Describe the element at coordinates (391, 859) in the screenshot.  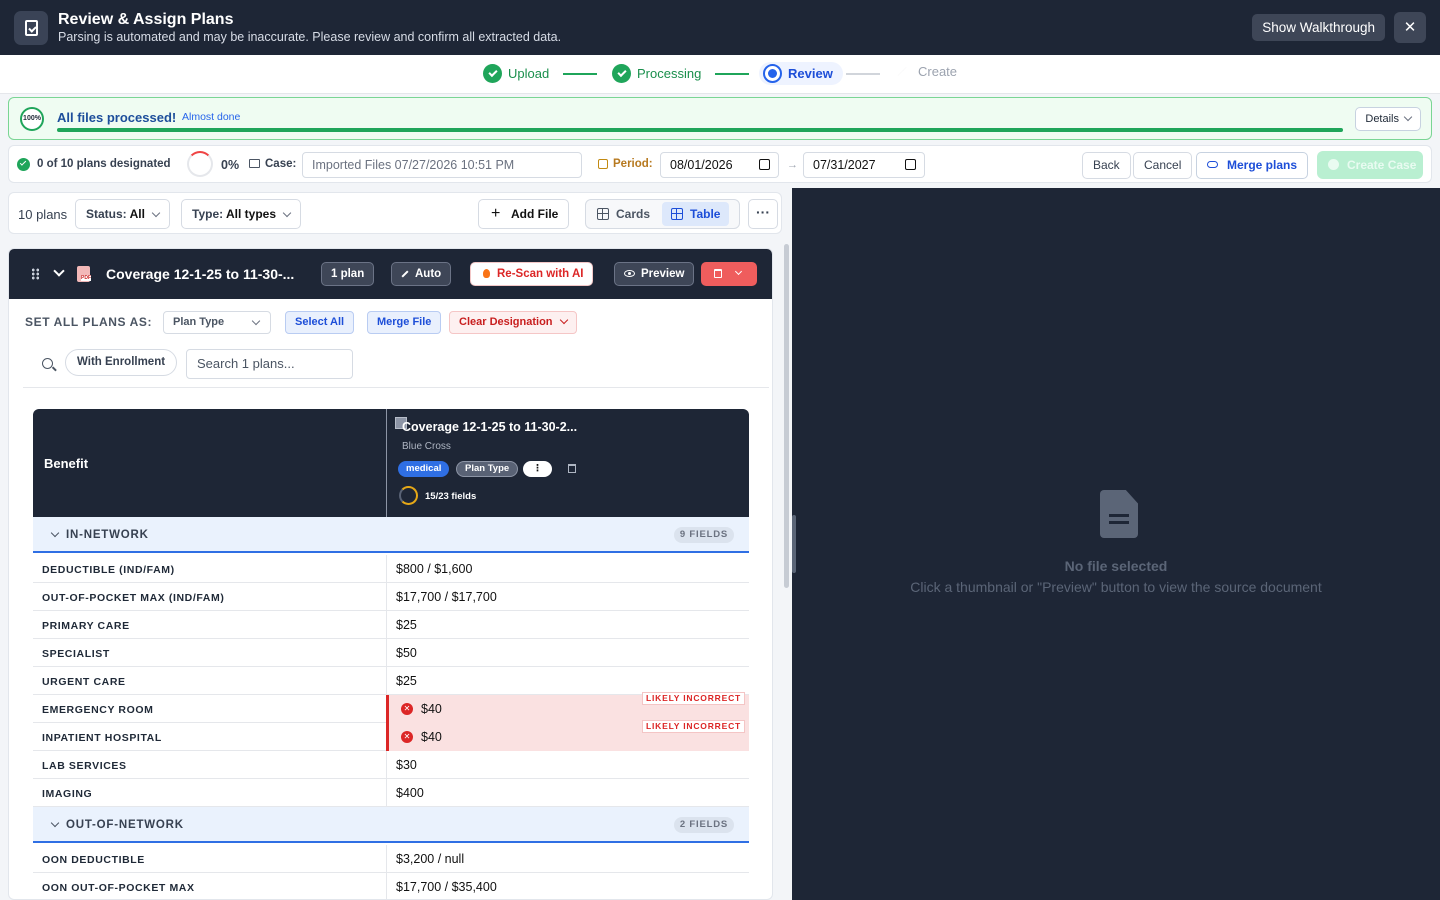
I see `table-row: OON DEDUCTIBLE $3,200 / null` at that location.